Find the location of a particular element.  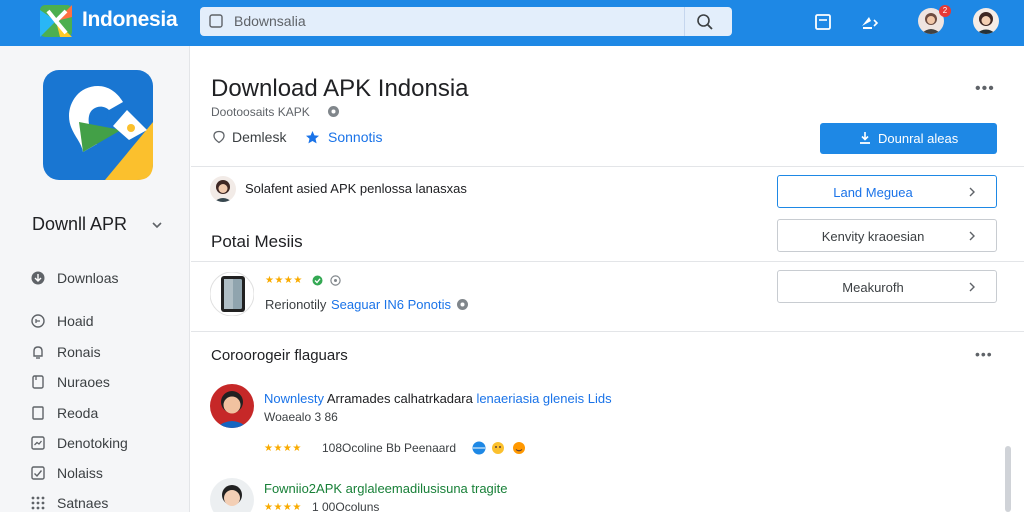

sidebar-item-label: Satnaes is located at coordinates (83, 503).